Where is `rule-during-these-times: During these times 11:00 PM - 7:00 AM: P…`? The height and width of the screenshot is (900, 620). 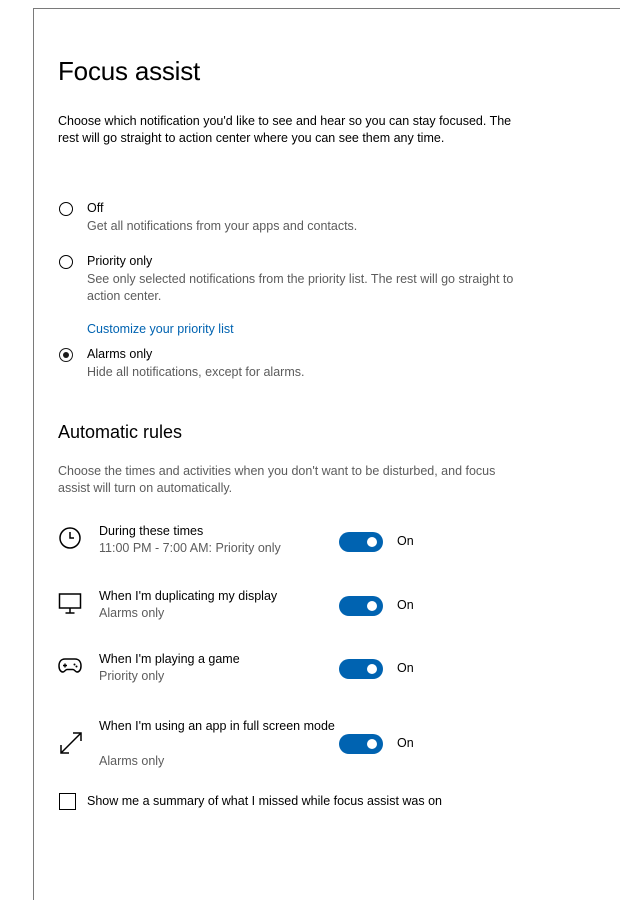
rule-during-these-times: During these times 11:00 PM - 7:00 AM: P… is located at coordinates (328, 539).